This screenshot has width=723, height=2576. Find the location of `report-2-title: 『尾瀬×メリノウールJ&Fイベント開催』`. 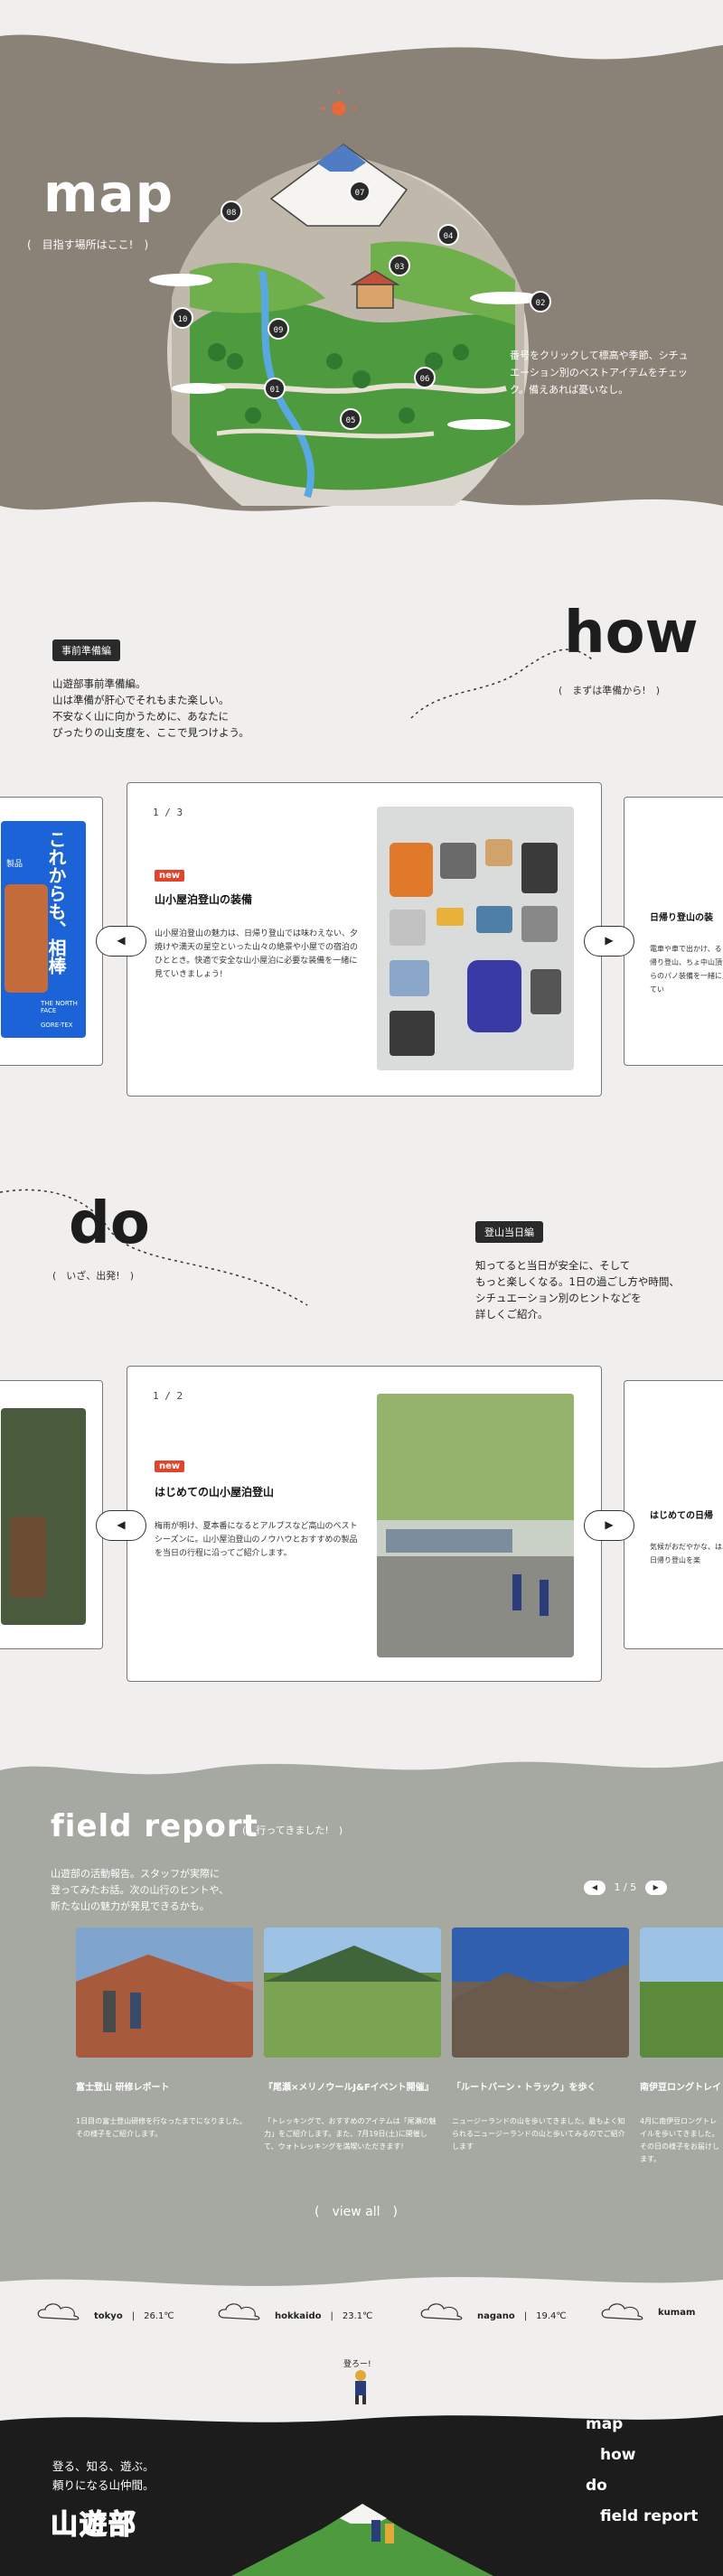

report-2-title: 『尾瀬×メリノウールJ&Fイベント開催』 is located at coordinates (349, 2086).